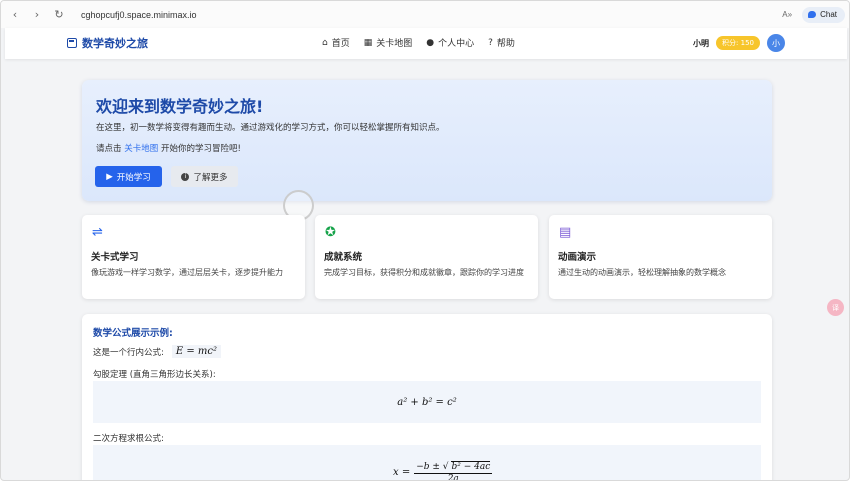  Describe the element at coordinates (394, 44) in the screenshot. I see `nav-label: 关卡地图` at that location.